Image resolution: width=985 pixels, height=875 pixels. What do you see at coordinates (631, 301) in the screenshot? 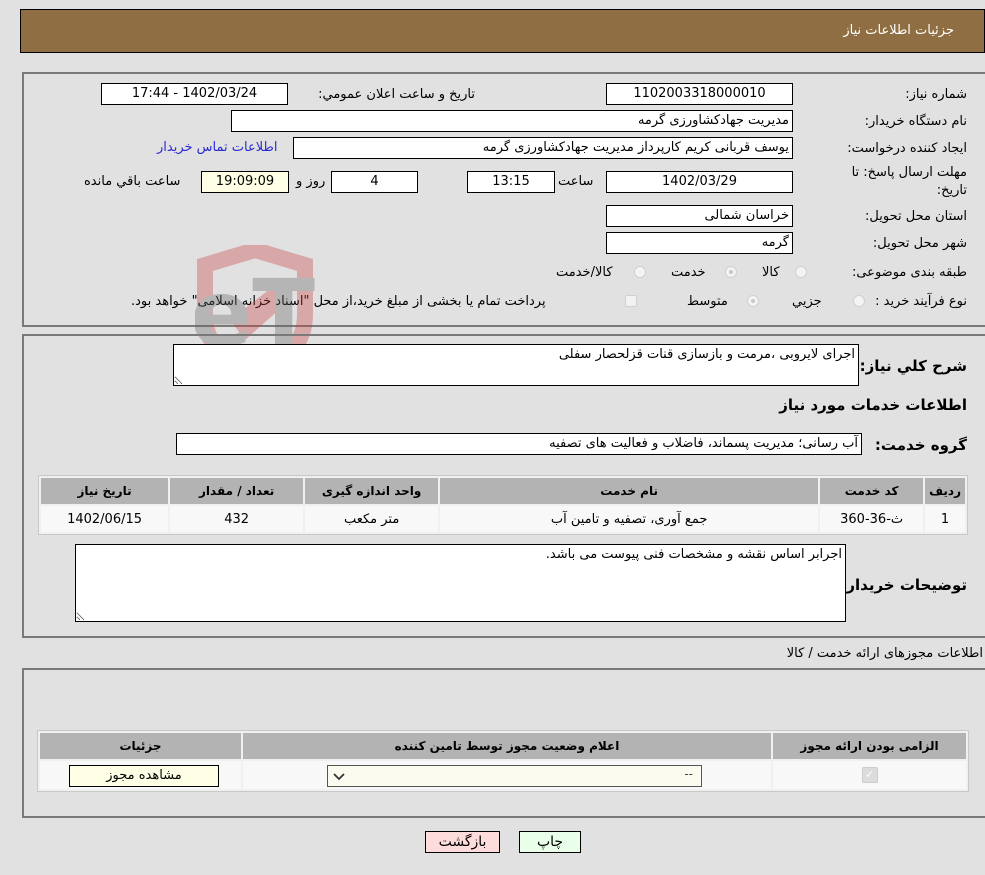
I see `treasury-checkbox` at bounding box center [631, 301].